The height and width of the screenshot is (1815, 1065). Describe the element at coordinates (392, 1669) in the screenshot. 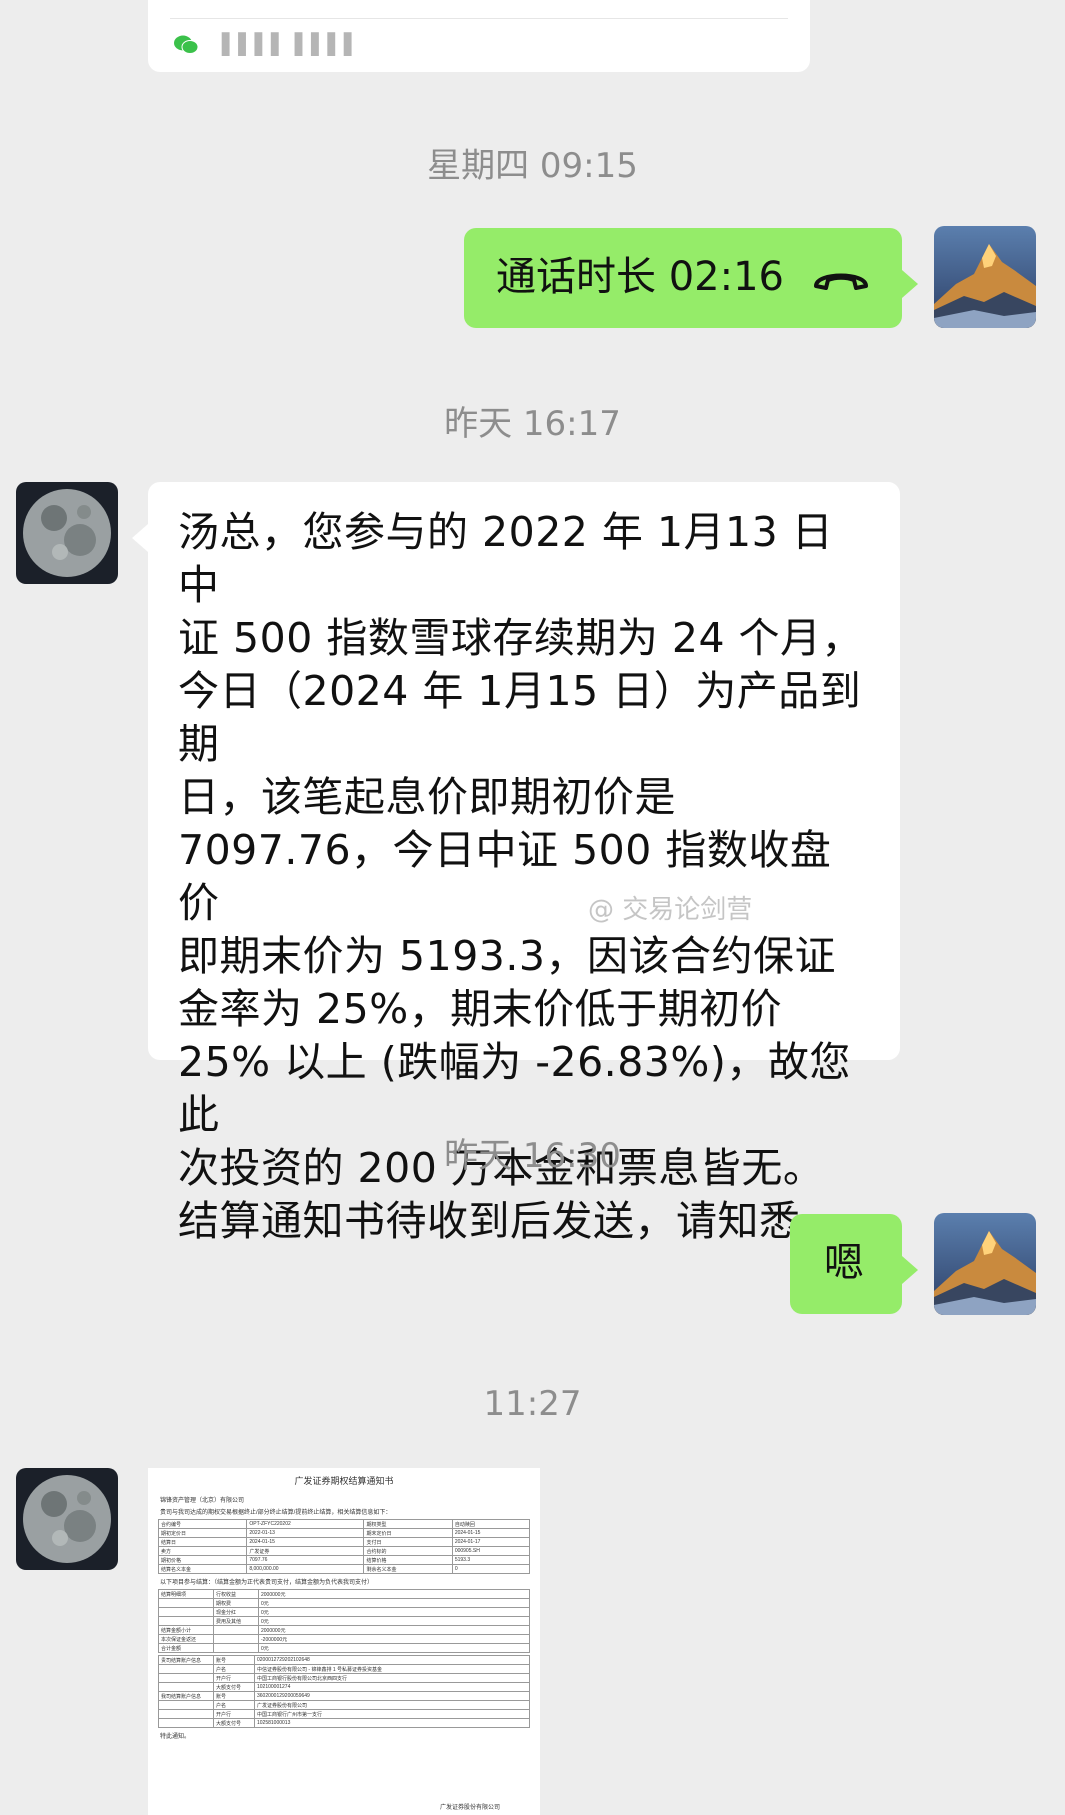

I see `table-cell: 中信证券股份有限公司 - 锦锋鑫排 1 号私募证券投资基金` at that location.